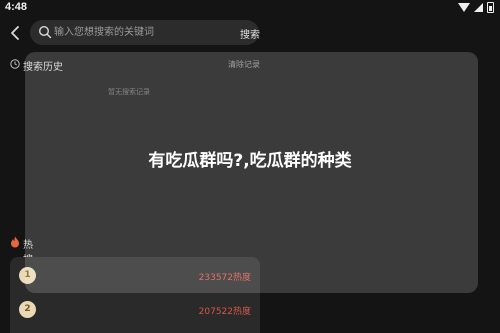  Describe the element at coordinates (16, 7) in the screenshot. I see `status-time: 4:48` at that location.